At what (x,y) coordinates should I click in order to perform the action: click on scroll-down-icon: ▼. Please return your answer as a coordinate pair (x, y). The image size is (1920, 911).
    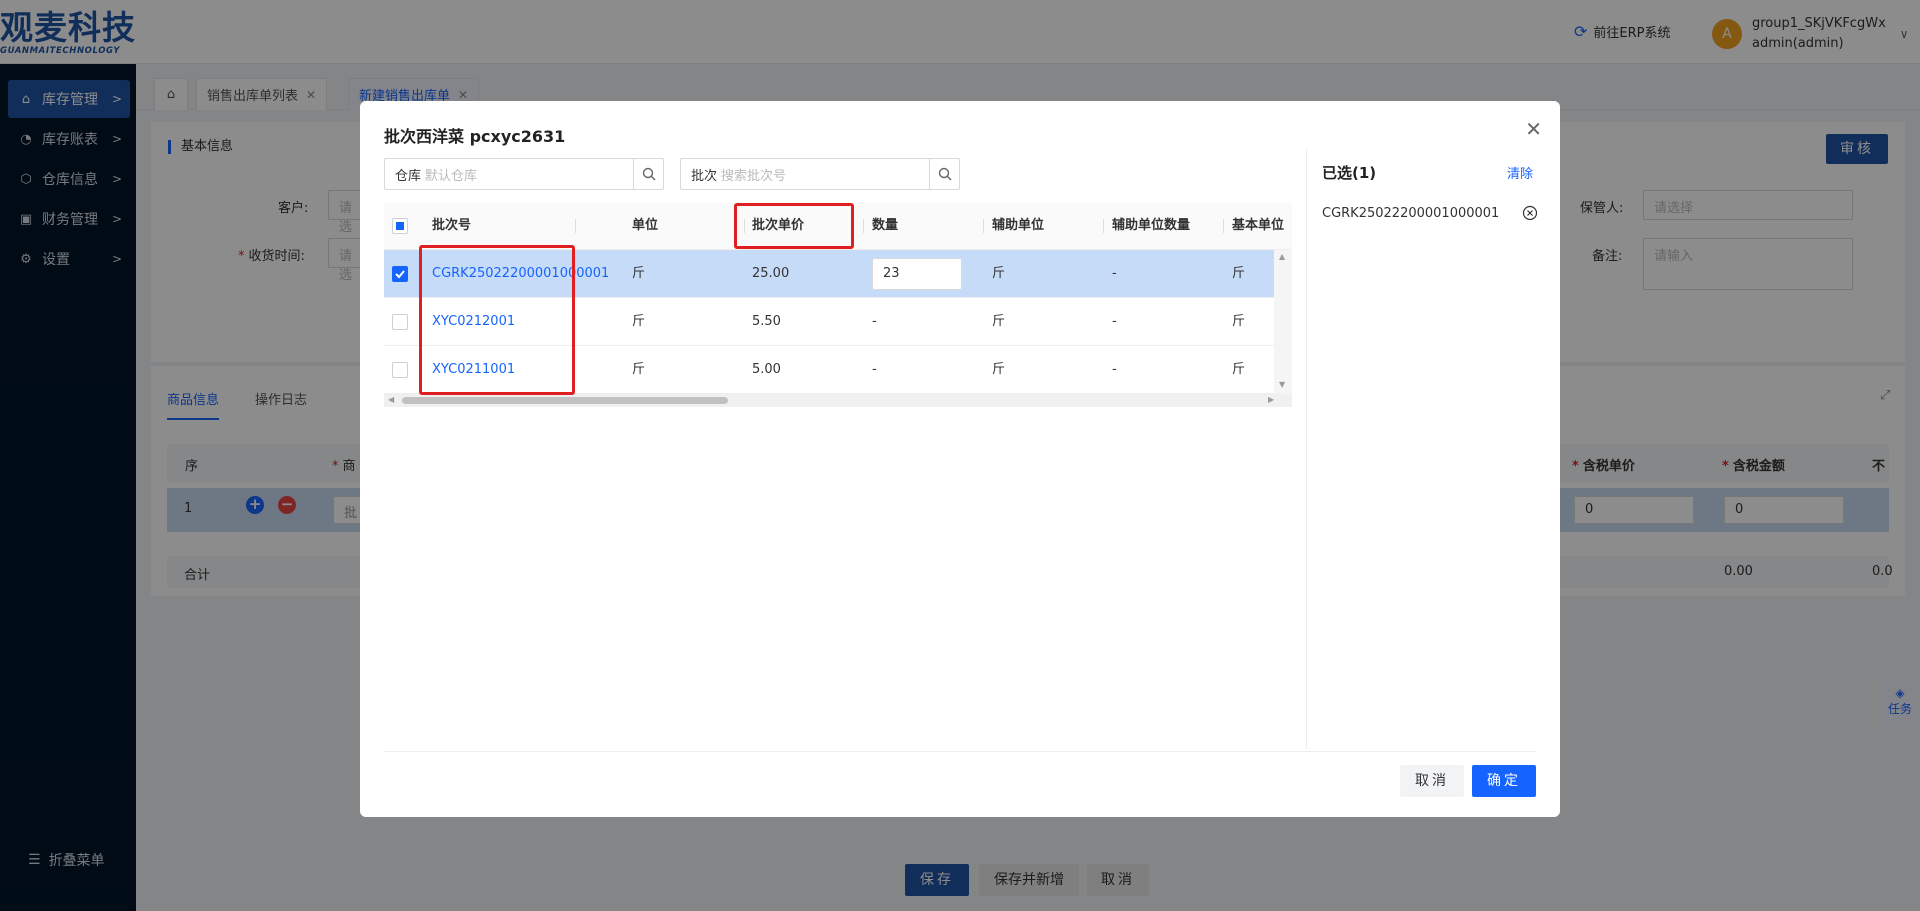
    Looking at the image, I should click on (1282, 384).